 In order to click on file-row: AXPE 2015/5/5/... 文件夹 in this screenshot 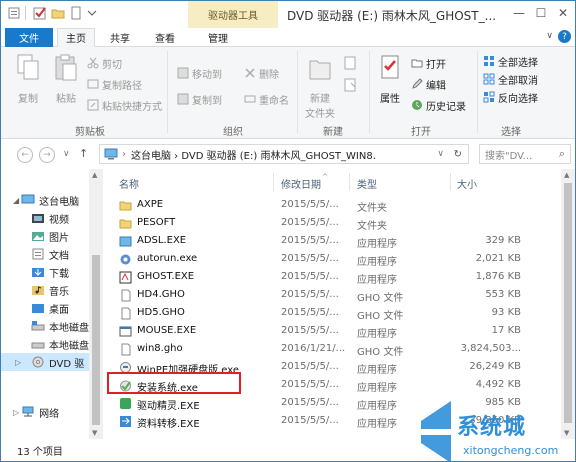, I will do `click(324, 205)`.